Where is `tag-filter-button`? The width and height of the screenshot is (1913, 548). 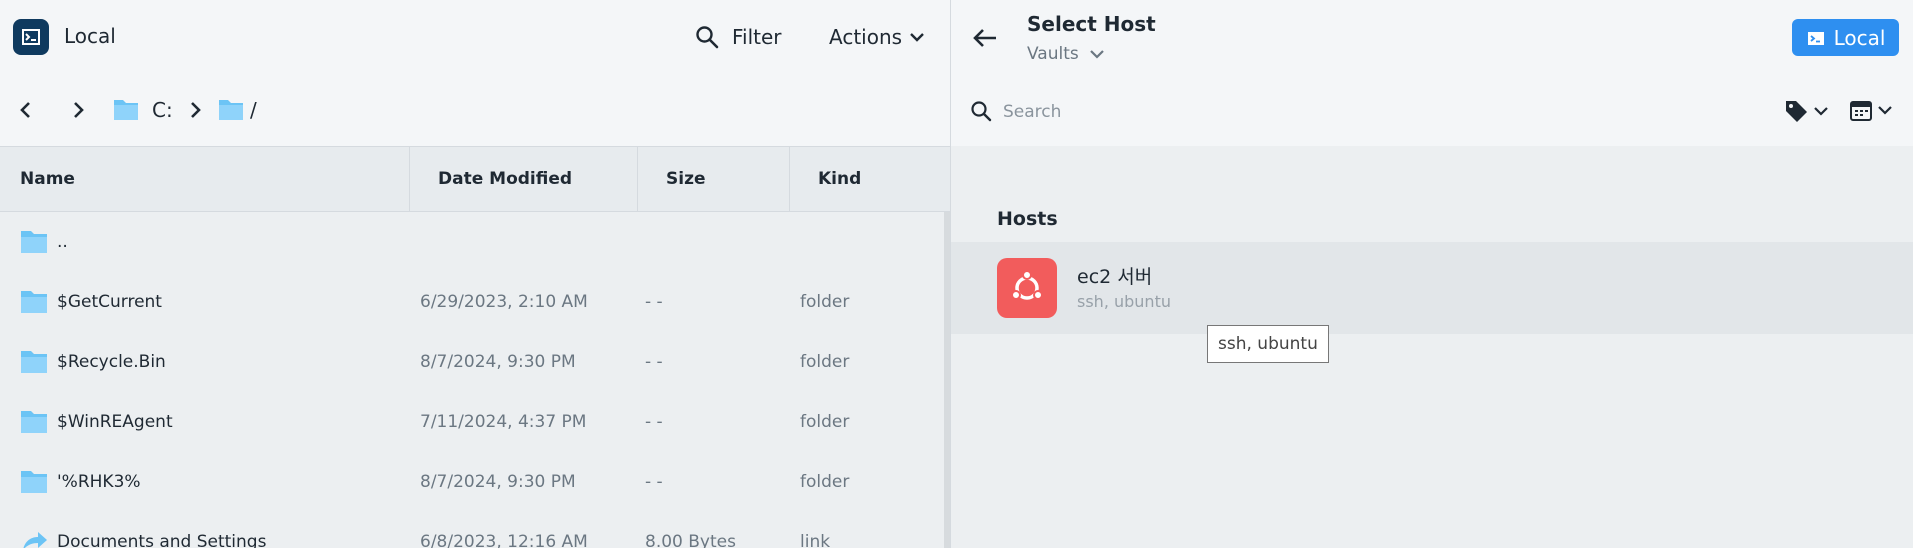 tag-filter-button is located at coordinates (1806, 111).